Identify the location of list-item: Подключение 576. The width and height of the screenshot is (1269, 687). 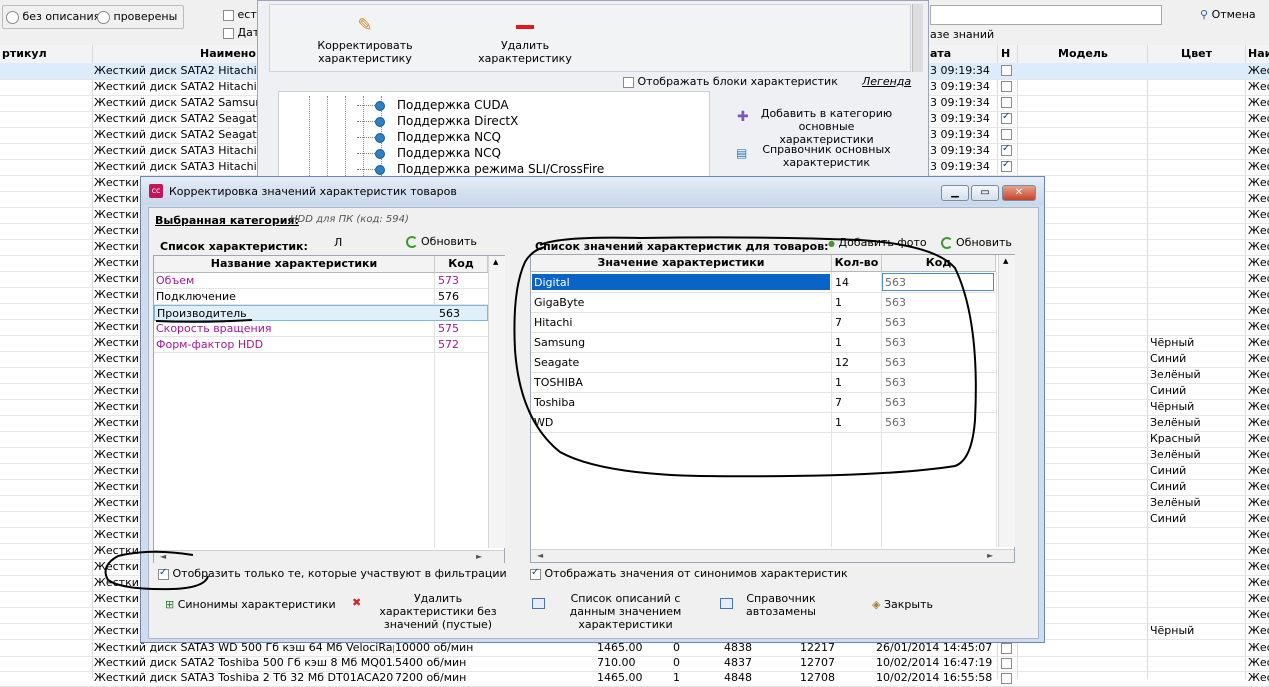
(321, 297).